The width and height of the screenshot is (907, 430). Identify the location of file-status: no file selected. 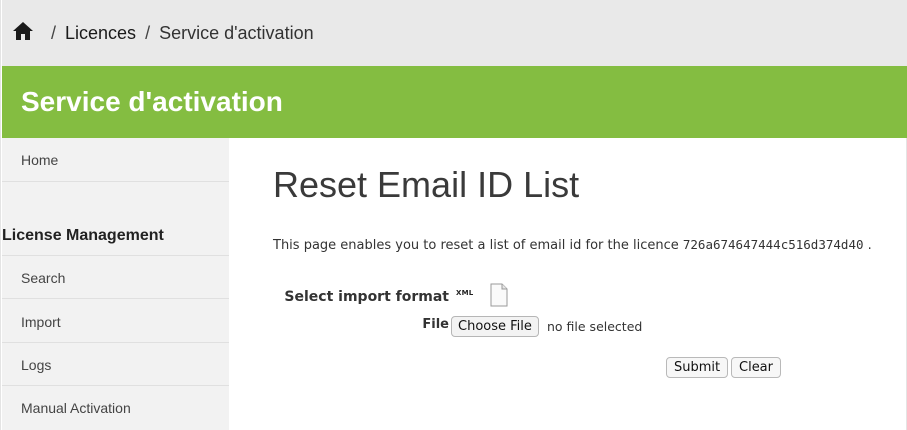
(595, 326).